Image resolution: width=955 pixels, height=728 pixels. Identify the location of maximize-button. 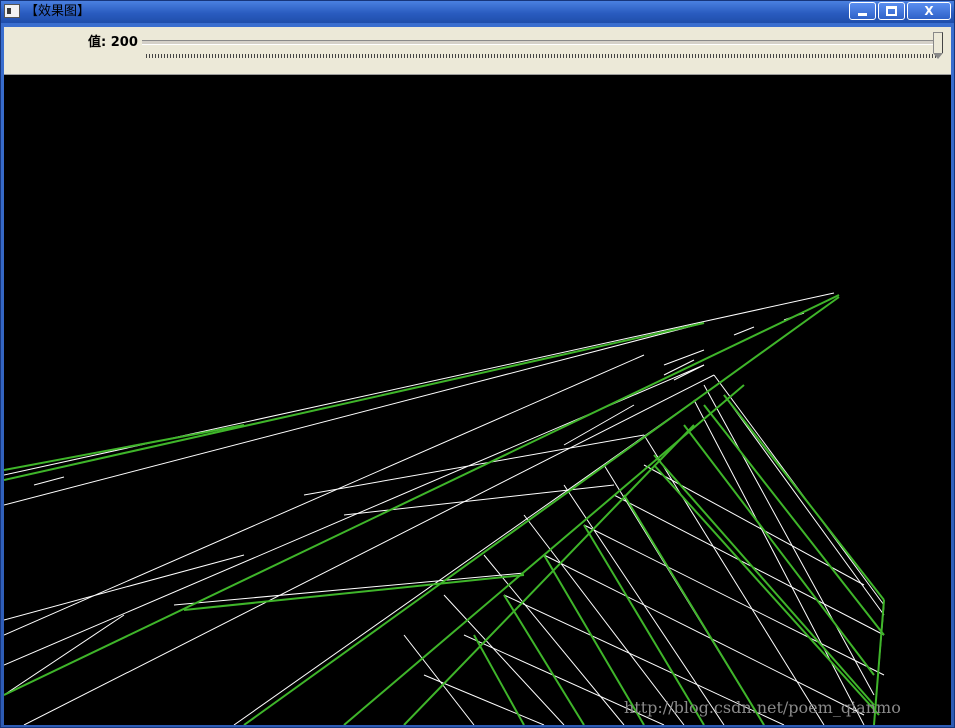
(891, 11).